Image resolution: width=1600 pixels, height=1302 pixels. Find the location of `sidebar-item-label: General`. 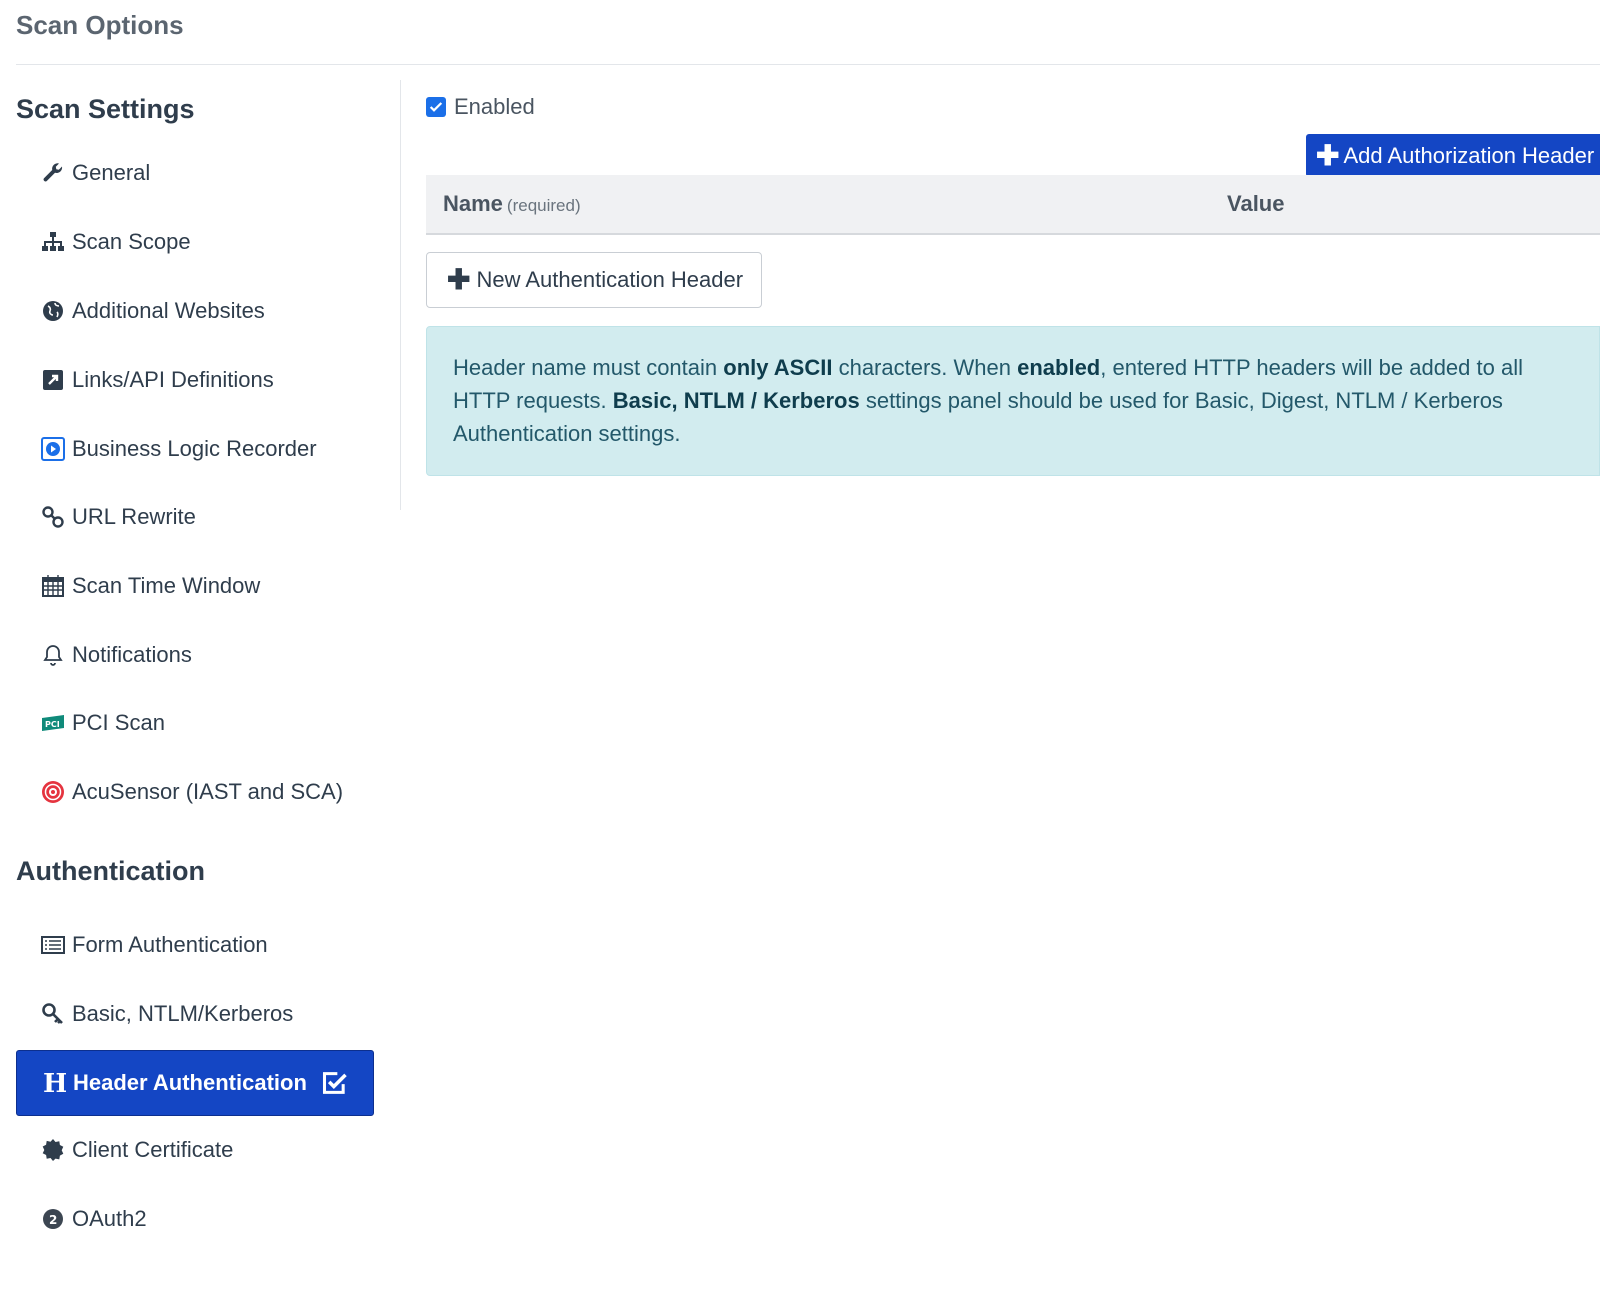

sidebar-item-label: General is located at coordinates (111, 172).